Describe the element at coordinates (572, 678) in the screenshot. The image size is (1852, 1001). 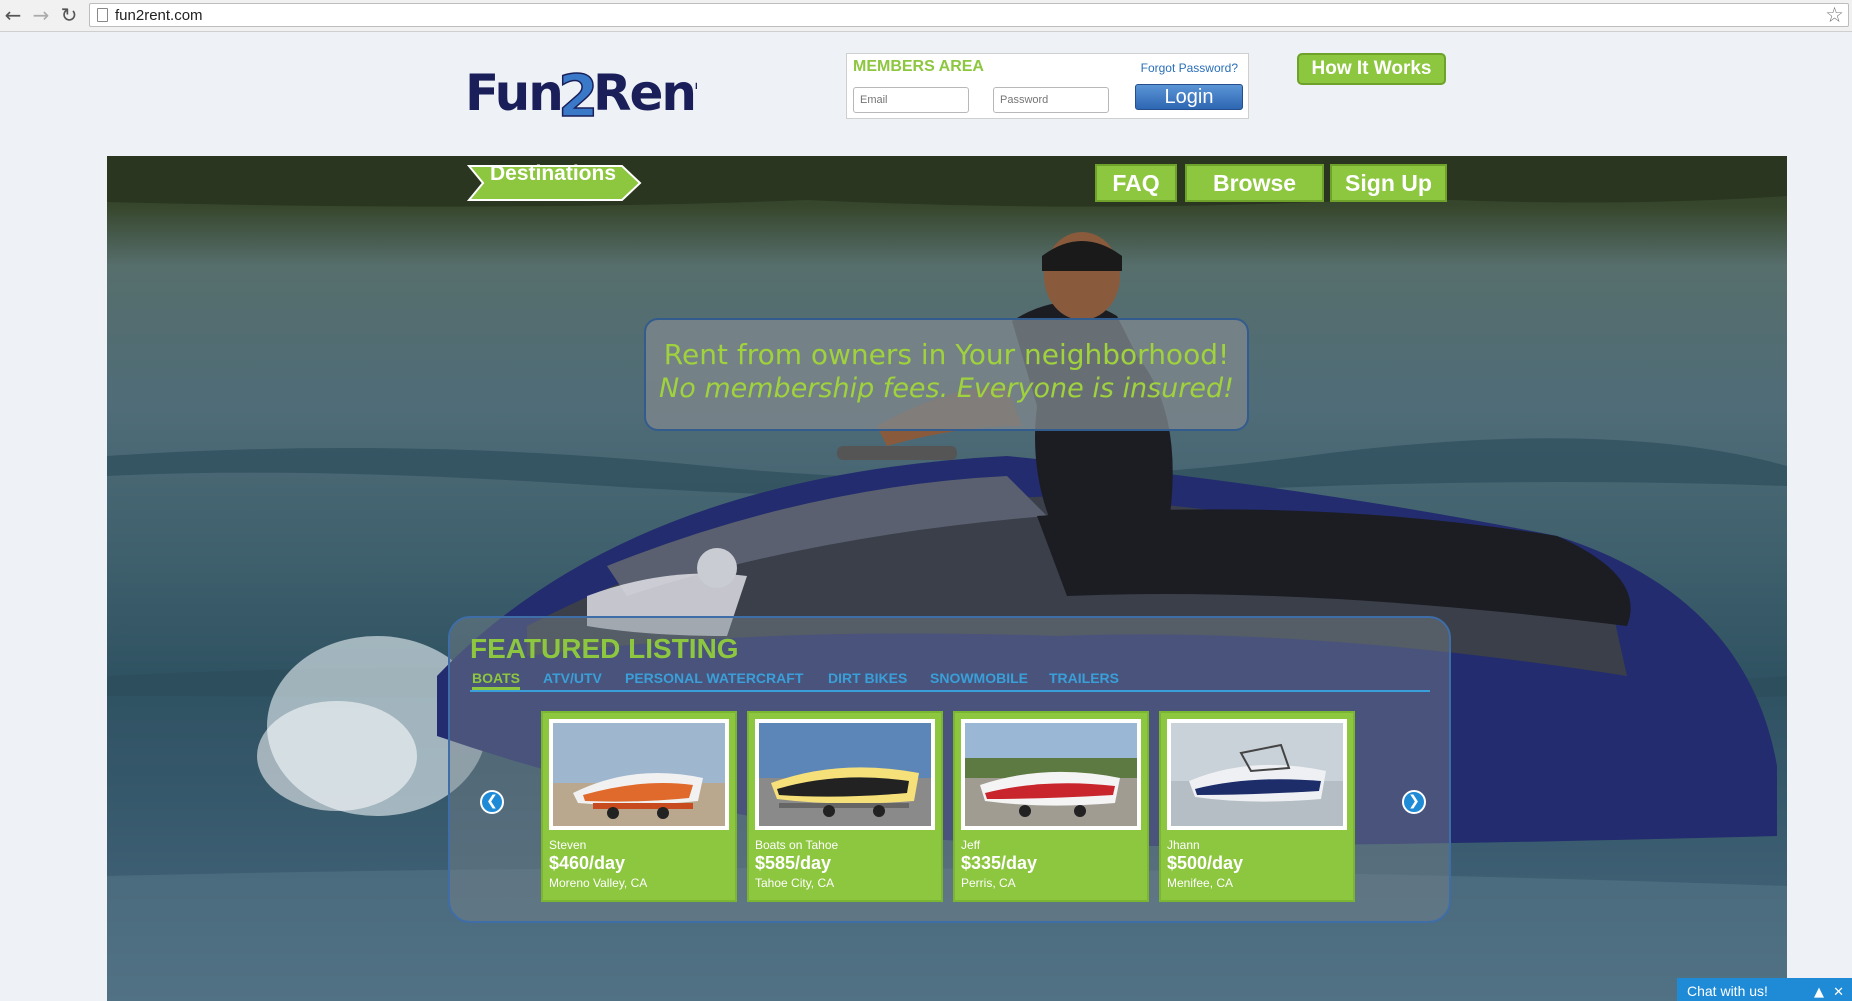
I see `tab-atv-utv: ATV/UTV` at that location.